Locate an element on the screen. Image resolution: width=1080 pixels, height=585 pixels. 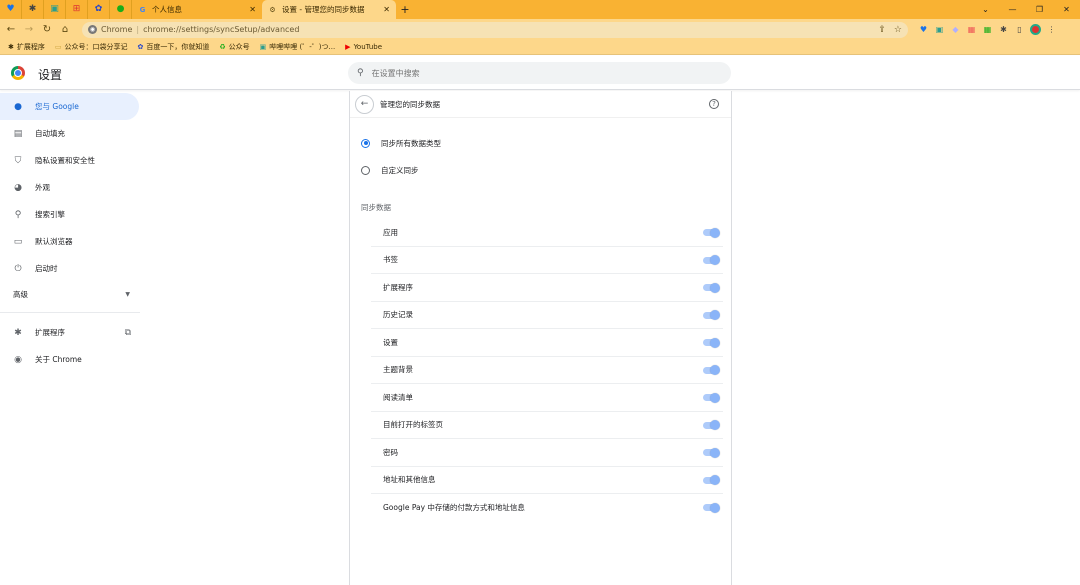
back-arrow-icon: ← is located at coordinates (364, 104).